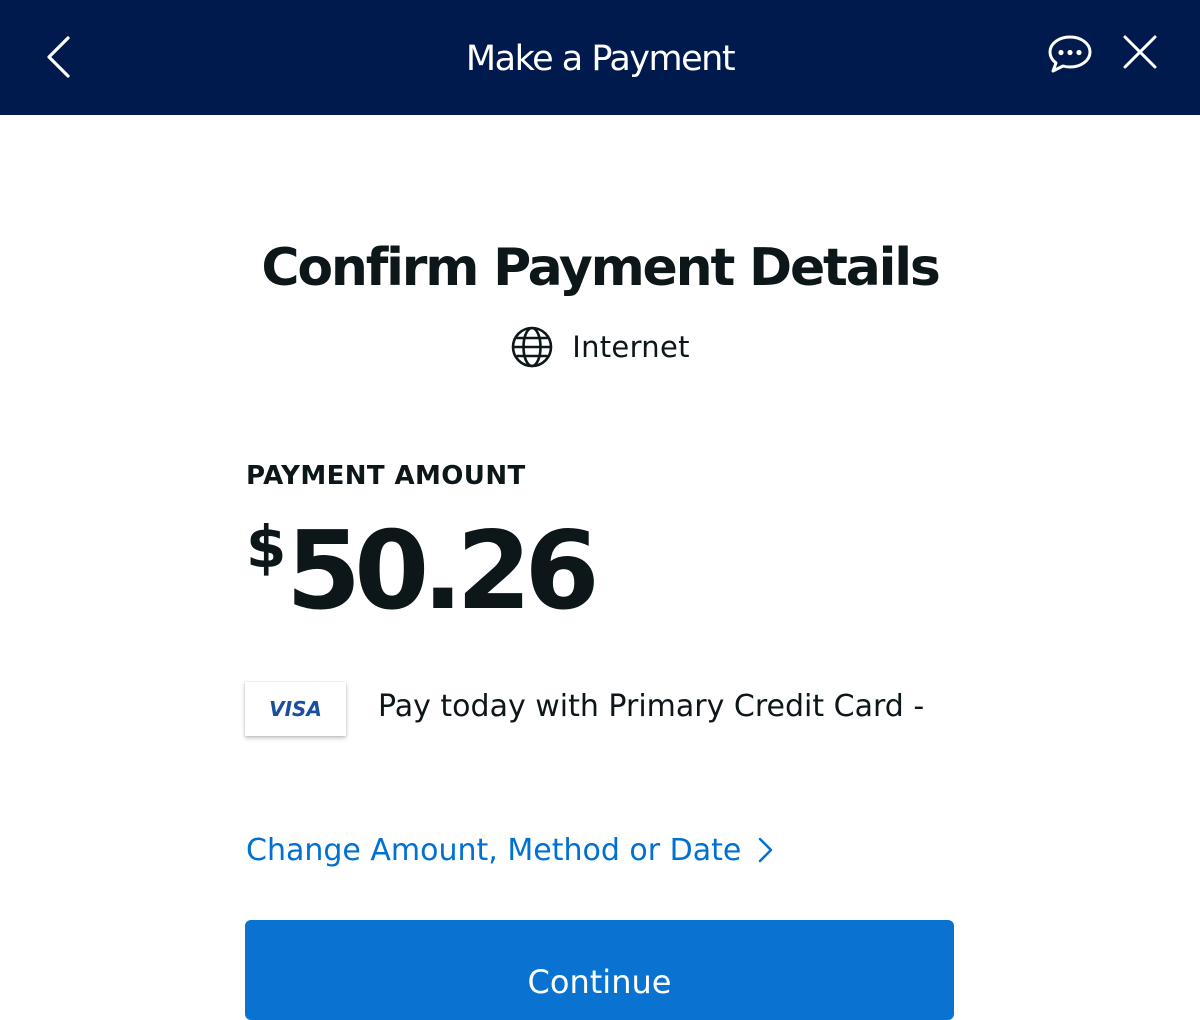 The image size is (1200, 1020). Describe the element at coordinates (266, 547) in the screenshot. I see `currency-symbol: $` at that location.